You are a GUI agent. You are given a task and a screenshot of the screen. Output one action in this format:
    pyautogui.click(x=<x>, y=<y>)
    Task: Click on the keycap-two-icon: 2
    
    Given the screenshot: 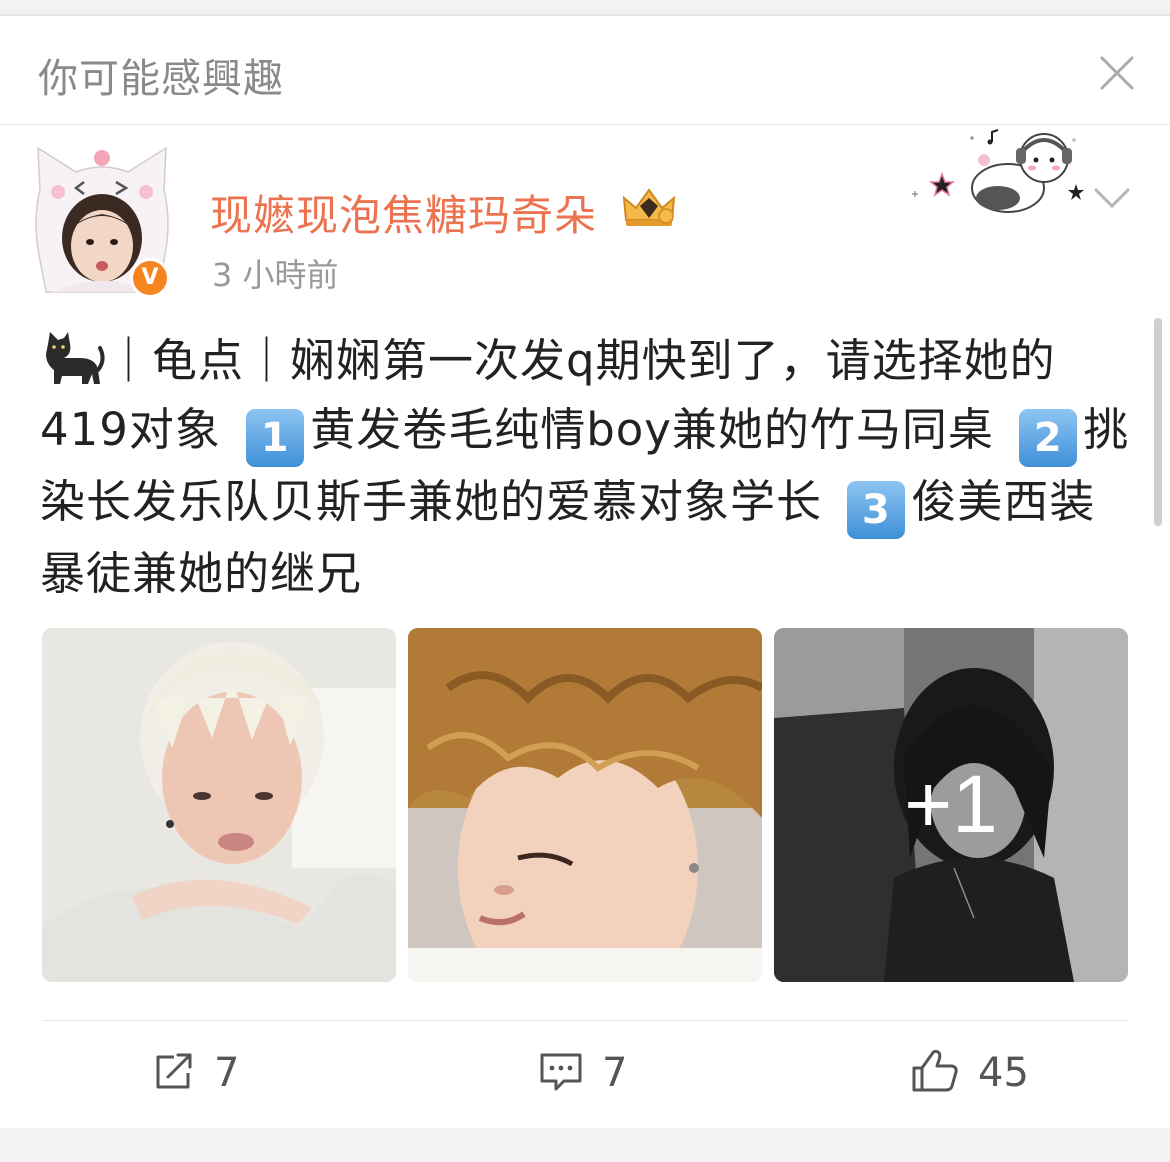 What is the action you would take?
    pyautogui.click(x=1048, y=438)
    